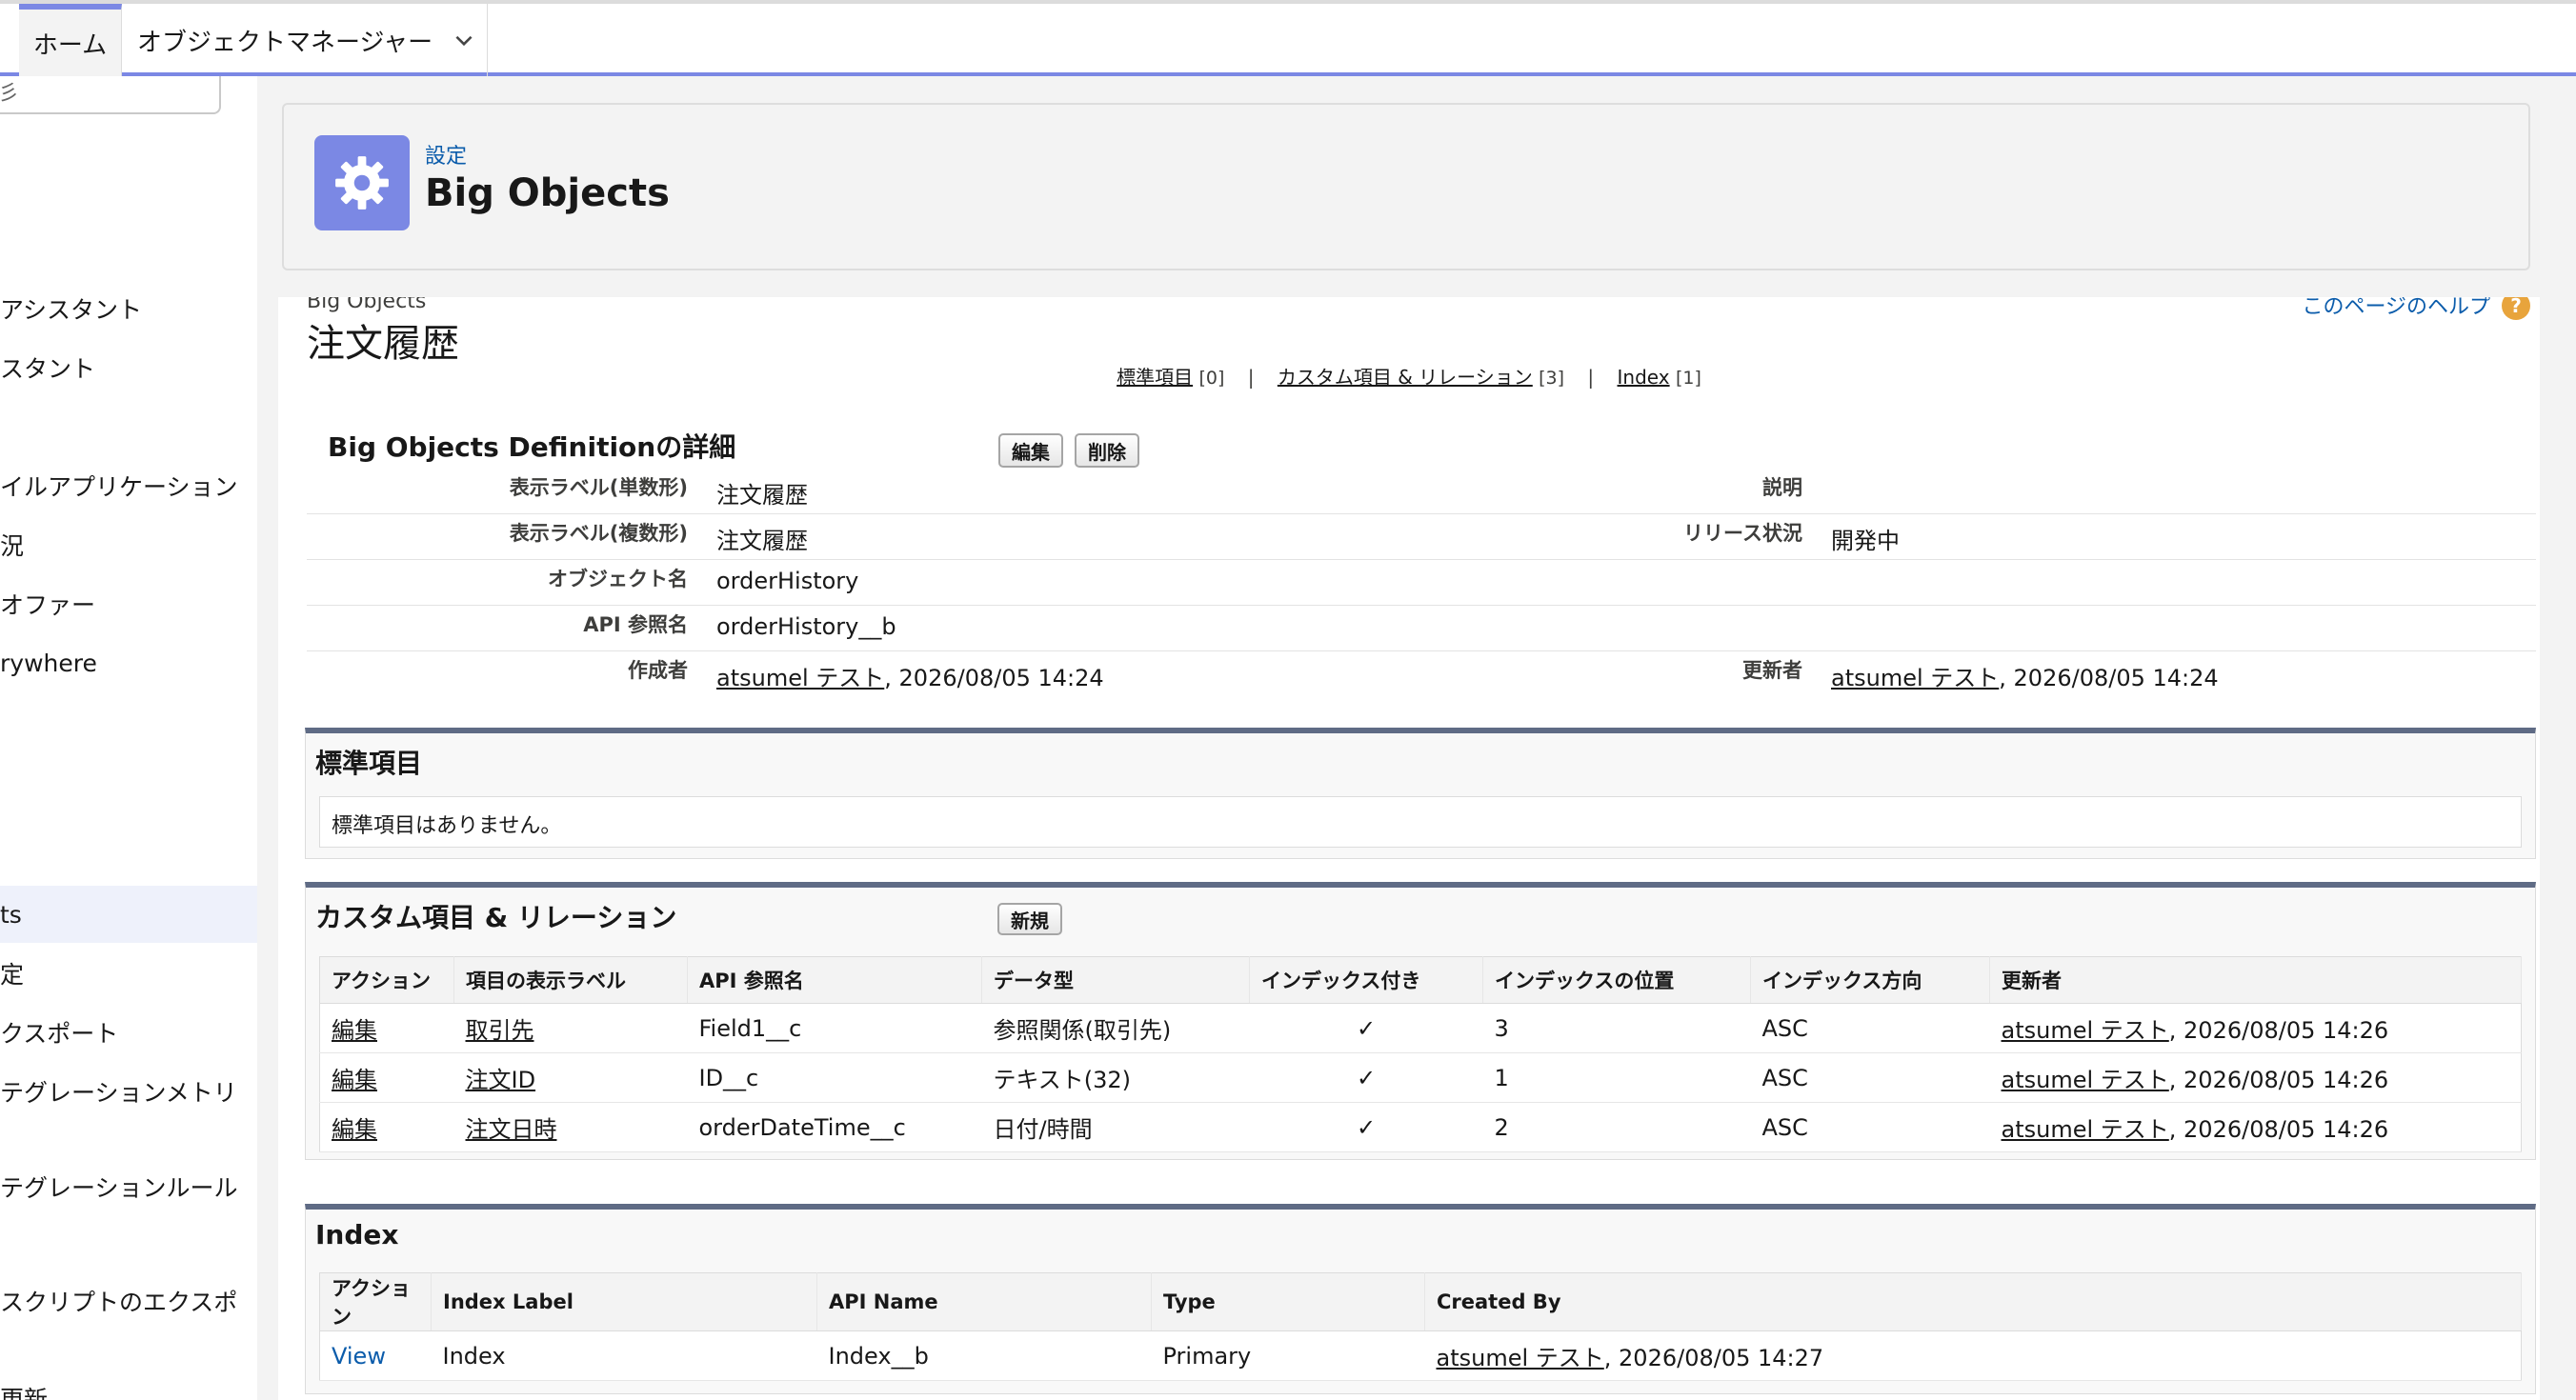 The width and height of the screenshot is (2576, 1400). Describe the element at coordinates (1421, 537) in the screenshot. I see `detail-row: 表示ラベル(複数形) 注文履歴 リリース状況 開発中` at that location.